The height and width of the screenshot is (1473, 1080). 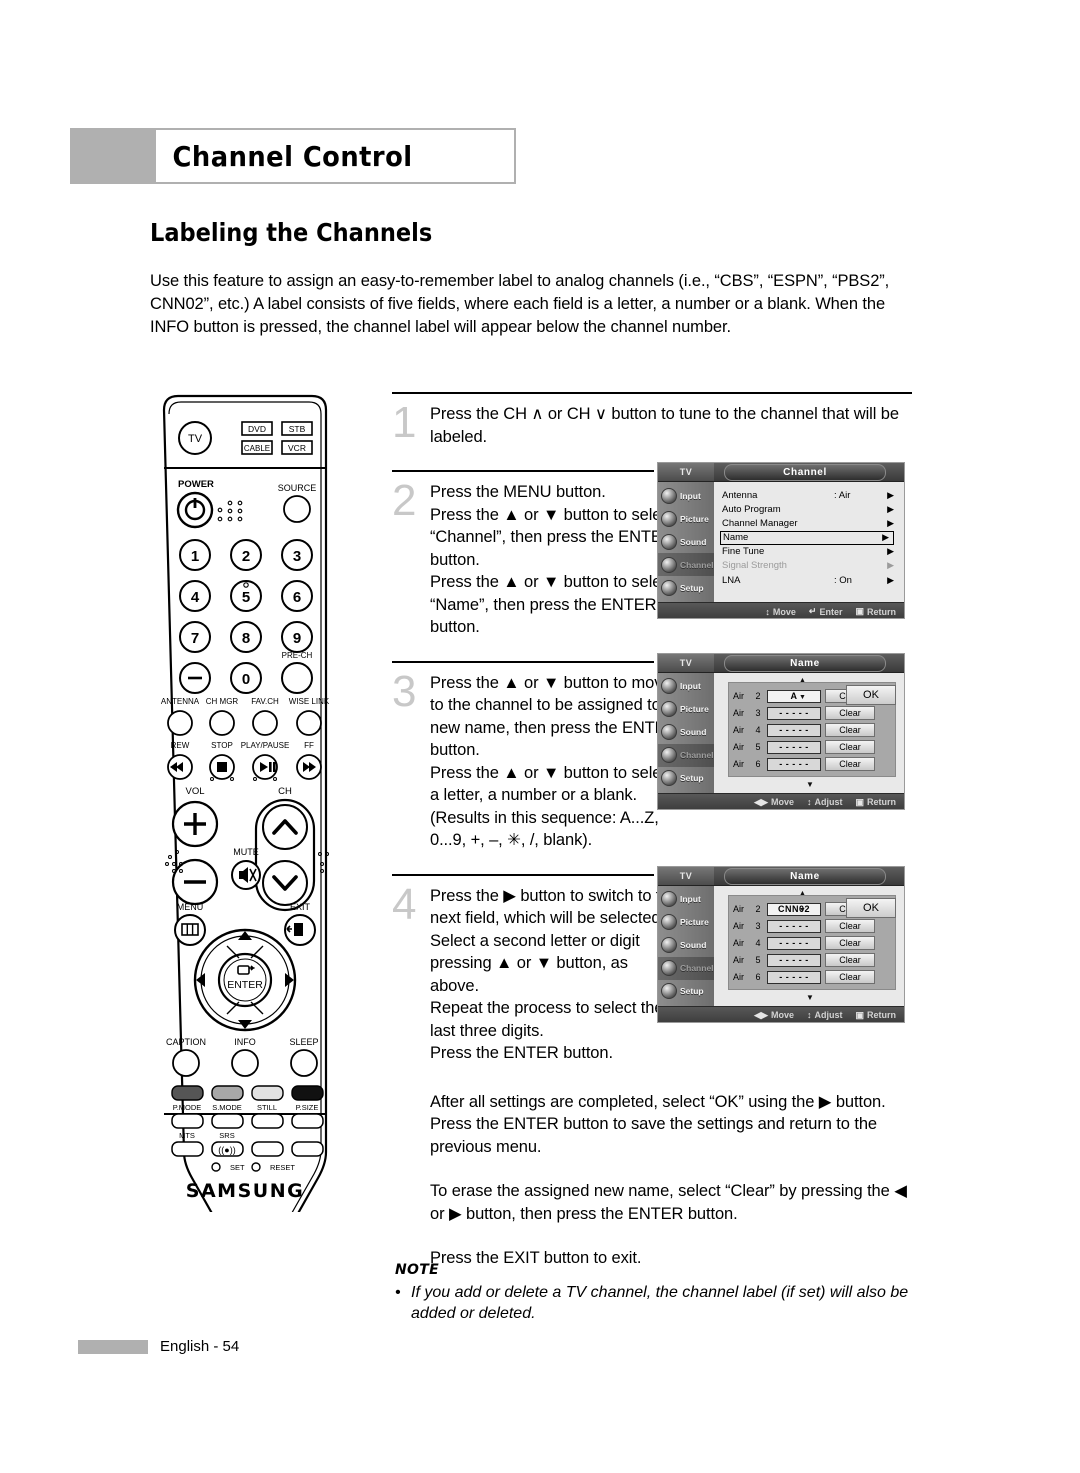 What do you see at coordinates (297, 638) in the screenshot?
I see `svg-text: 9` at bounding box center [297, 638].